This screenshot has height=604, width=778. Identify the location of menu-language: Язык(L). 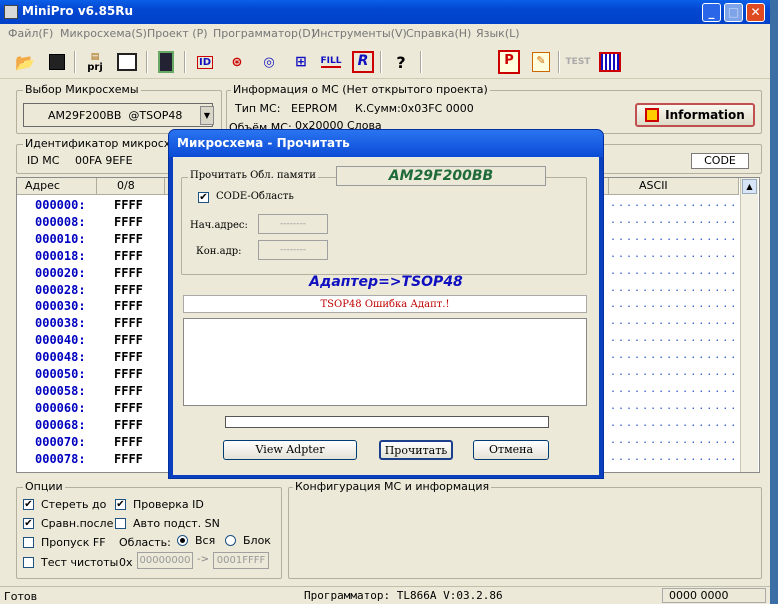
(498, 33).